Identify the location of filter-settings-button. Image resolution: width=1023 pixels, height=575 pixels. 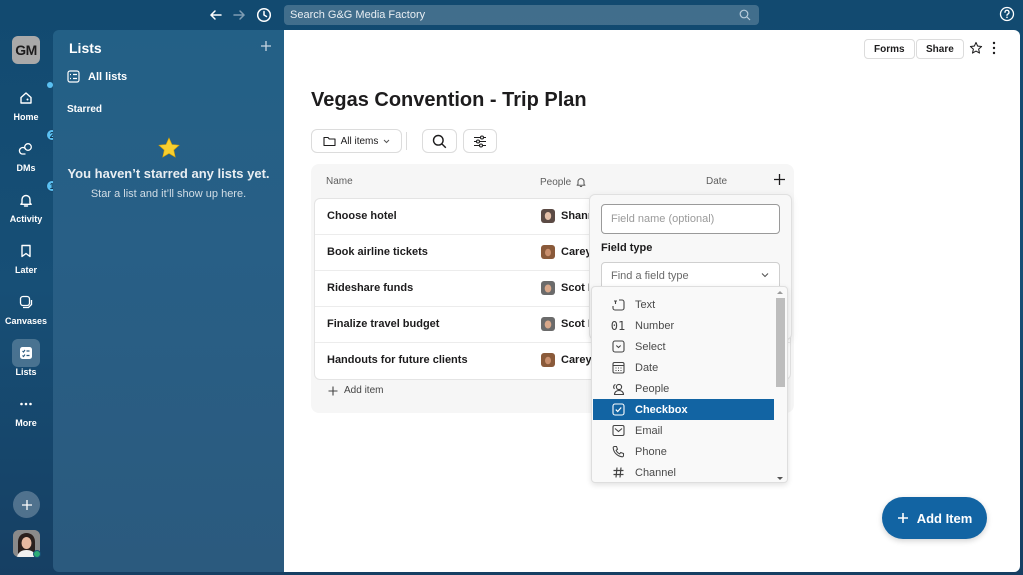
(480, 141).